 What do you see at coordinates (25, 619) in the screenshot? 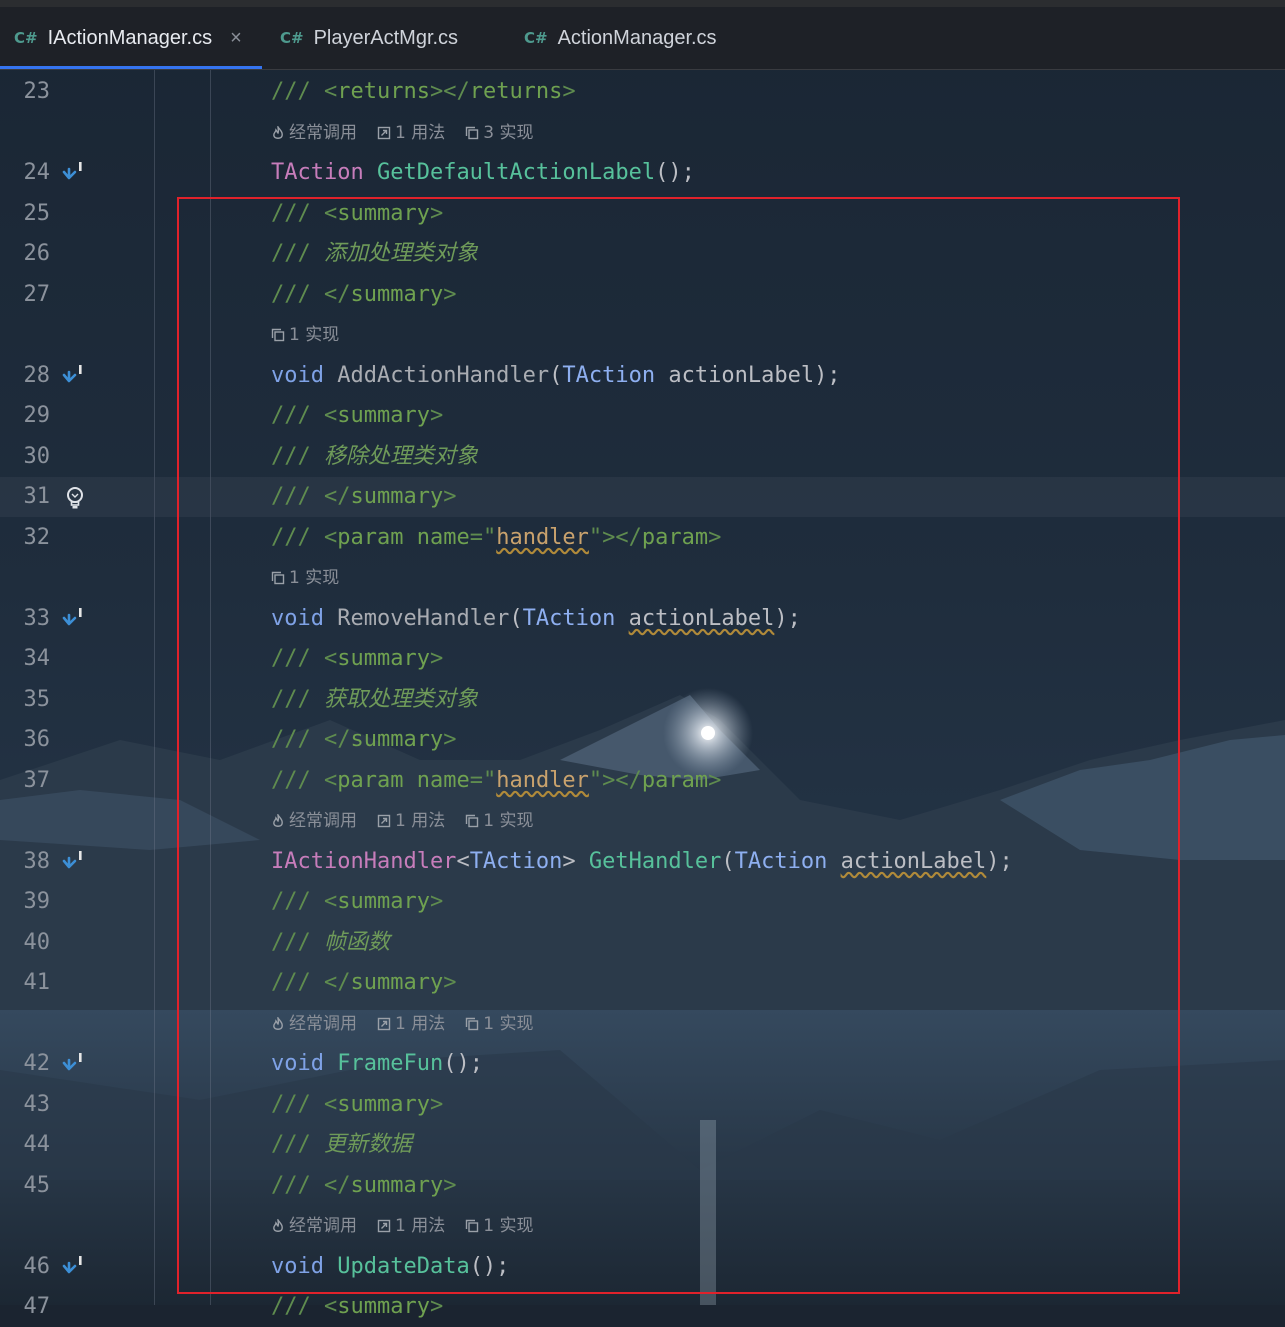
I see `line-number: 33` at bounding box center [25, 619].